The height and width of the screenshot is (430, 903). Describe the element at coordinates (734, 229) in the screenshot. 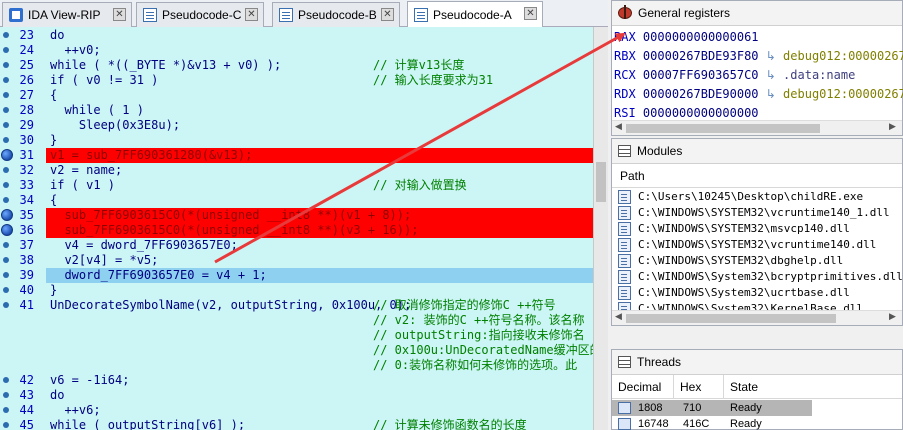

I see `module-row: C:\WINDOWS\SYSTEM32\msvcp140.dll` at that location.